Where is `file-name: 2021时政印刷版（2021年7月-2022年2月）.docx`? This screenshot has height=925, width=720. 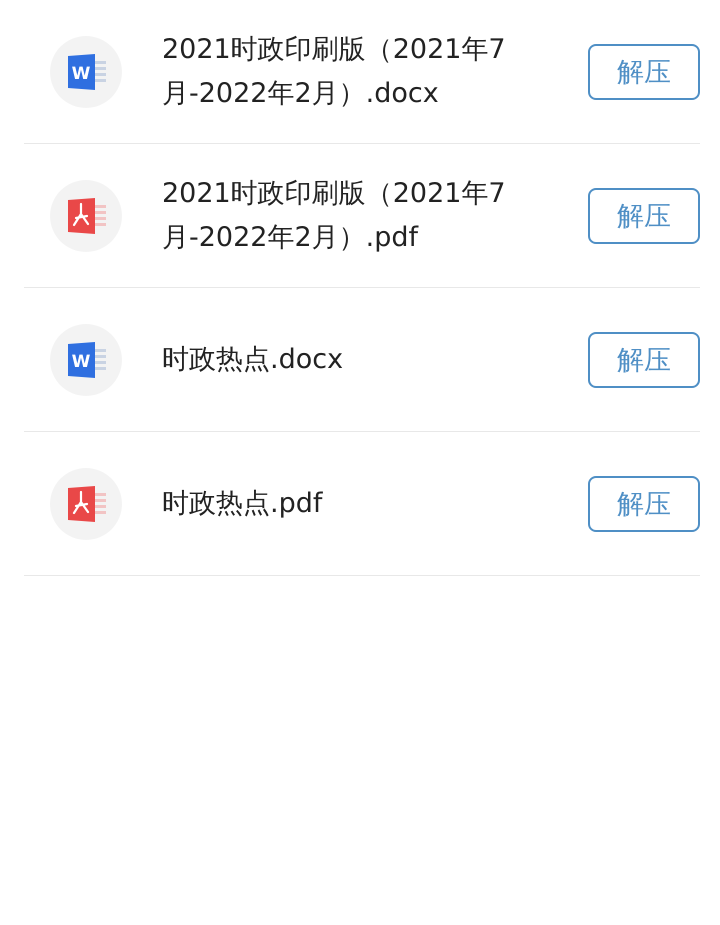
file-name: 2021时政印刷版（2021年7月-2022年2月）.docx is located at coordinates (334, 71).